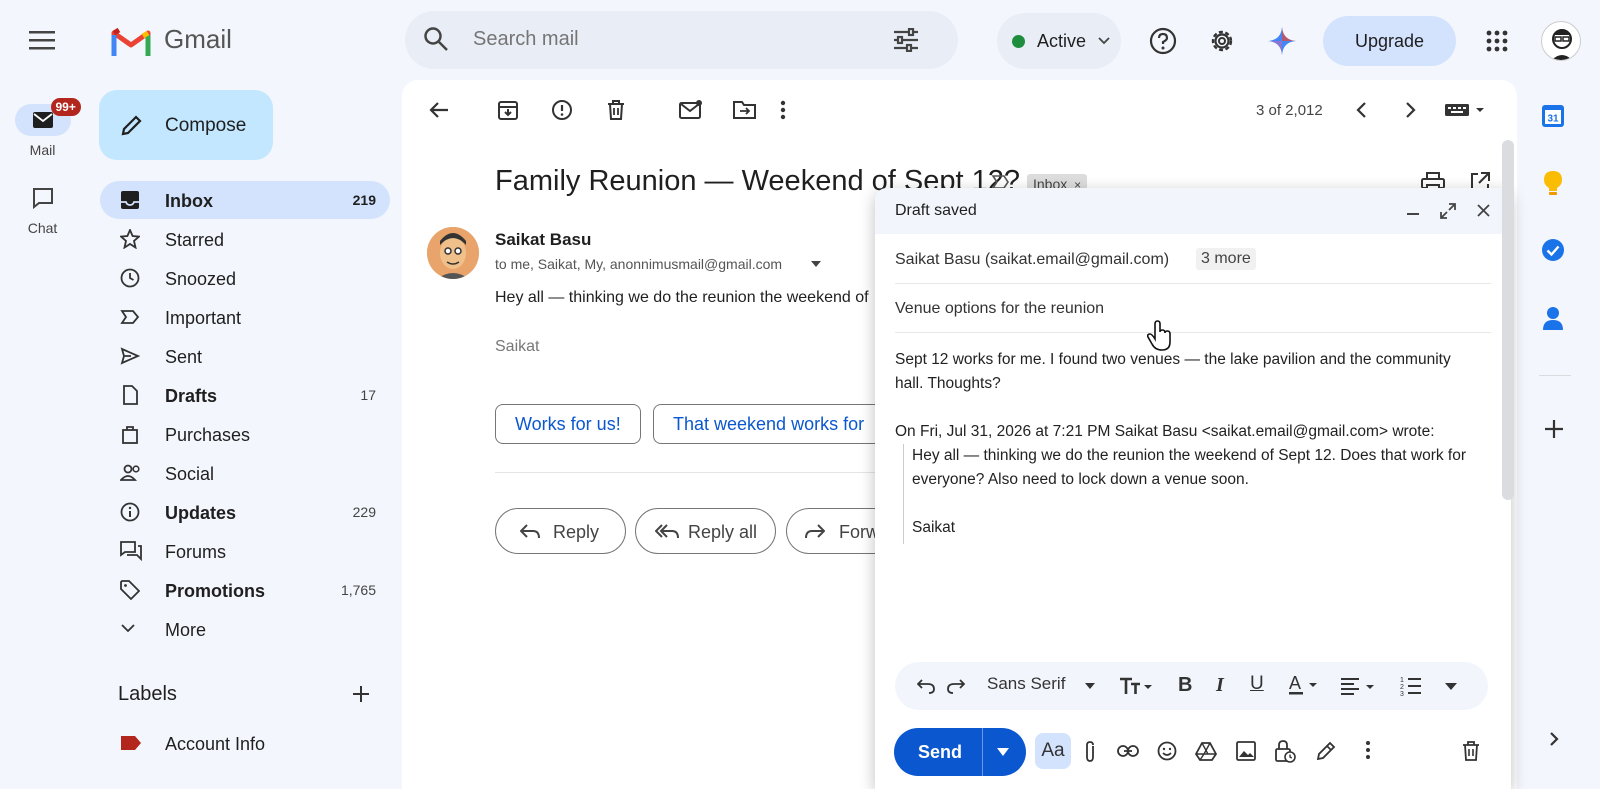  Describe the element at coordinates (576, 532) in the screenshot. I see `reply-label: Reply` at that location.